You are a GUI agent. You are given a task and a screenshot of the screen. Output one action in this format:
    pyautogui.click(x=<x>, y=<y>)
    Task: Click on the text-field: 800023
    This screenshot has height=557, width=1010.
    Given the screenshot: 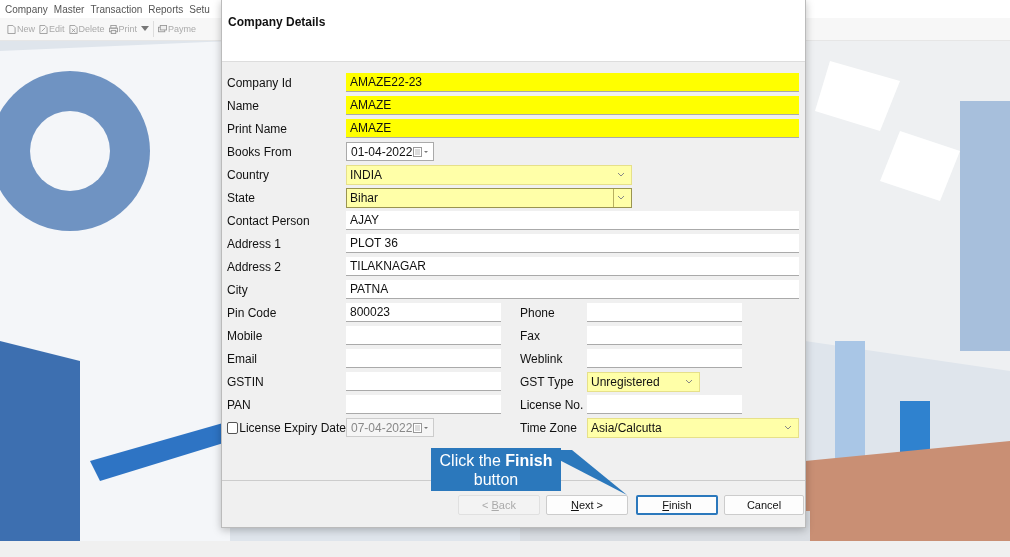 What is the action you would take?
    pyautogui.click(x=423, y=312)
    